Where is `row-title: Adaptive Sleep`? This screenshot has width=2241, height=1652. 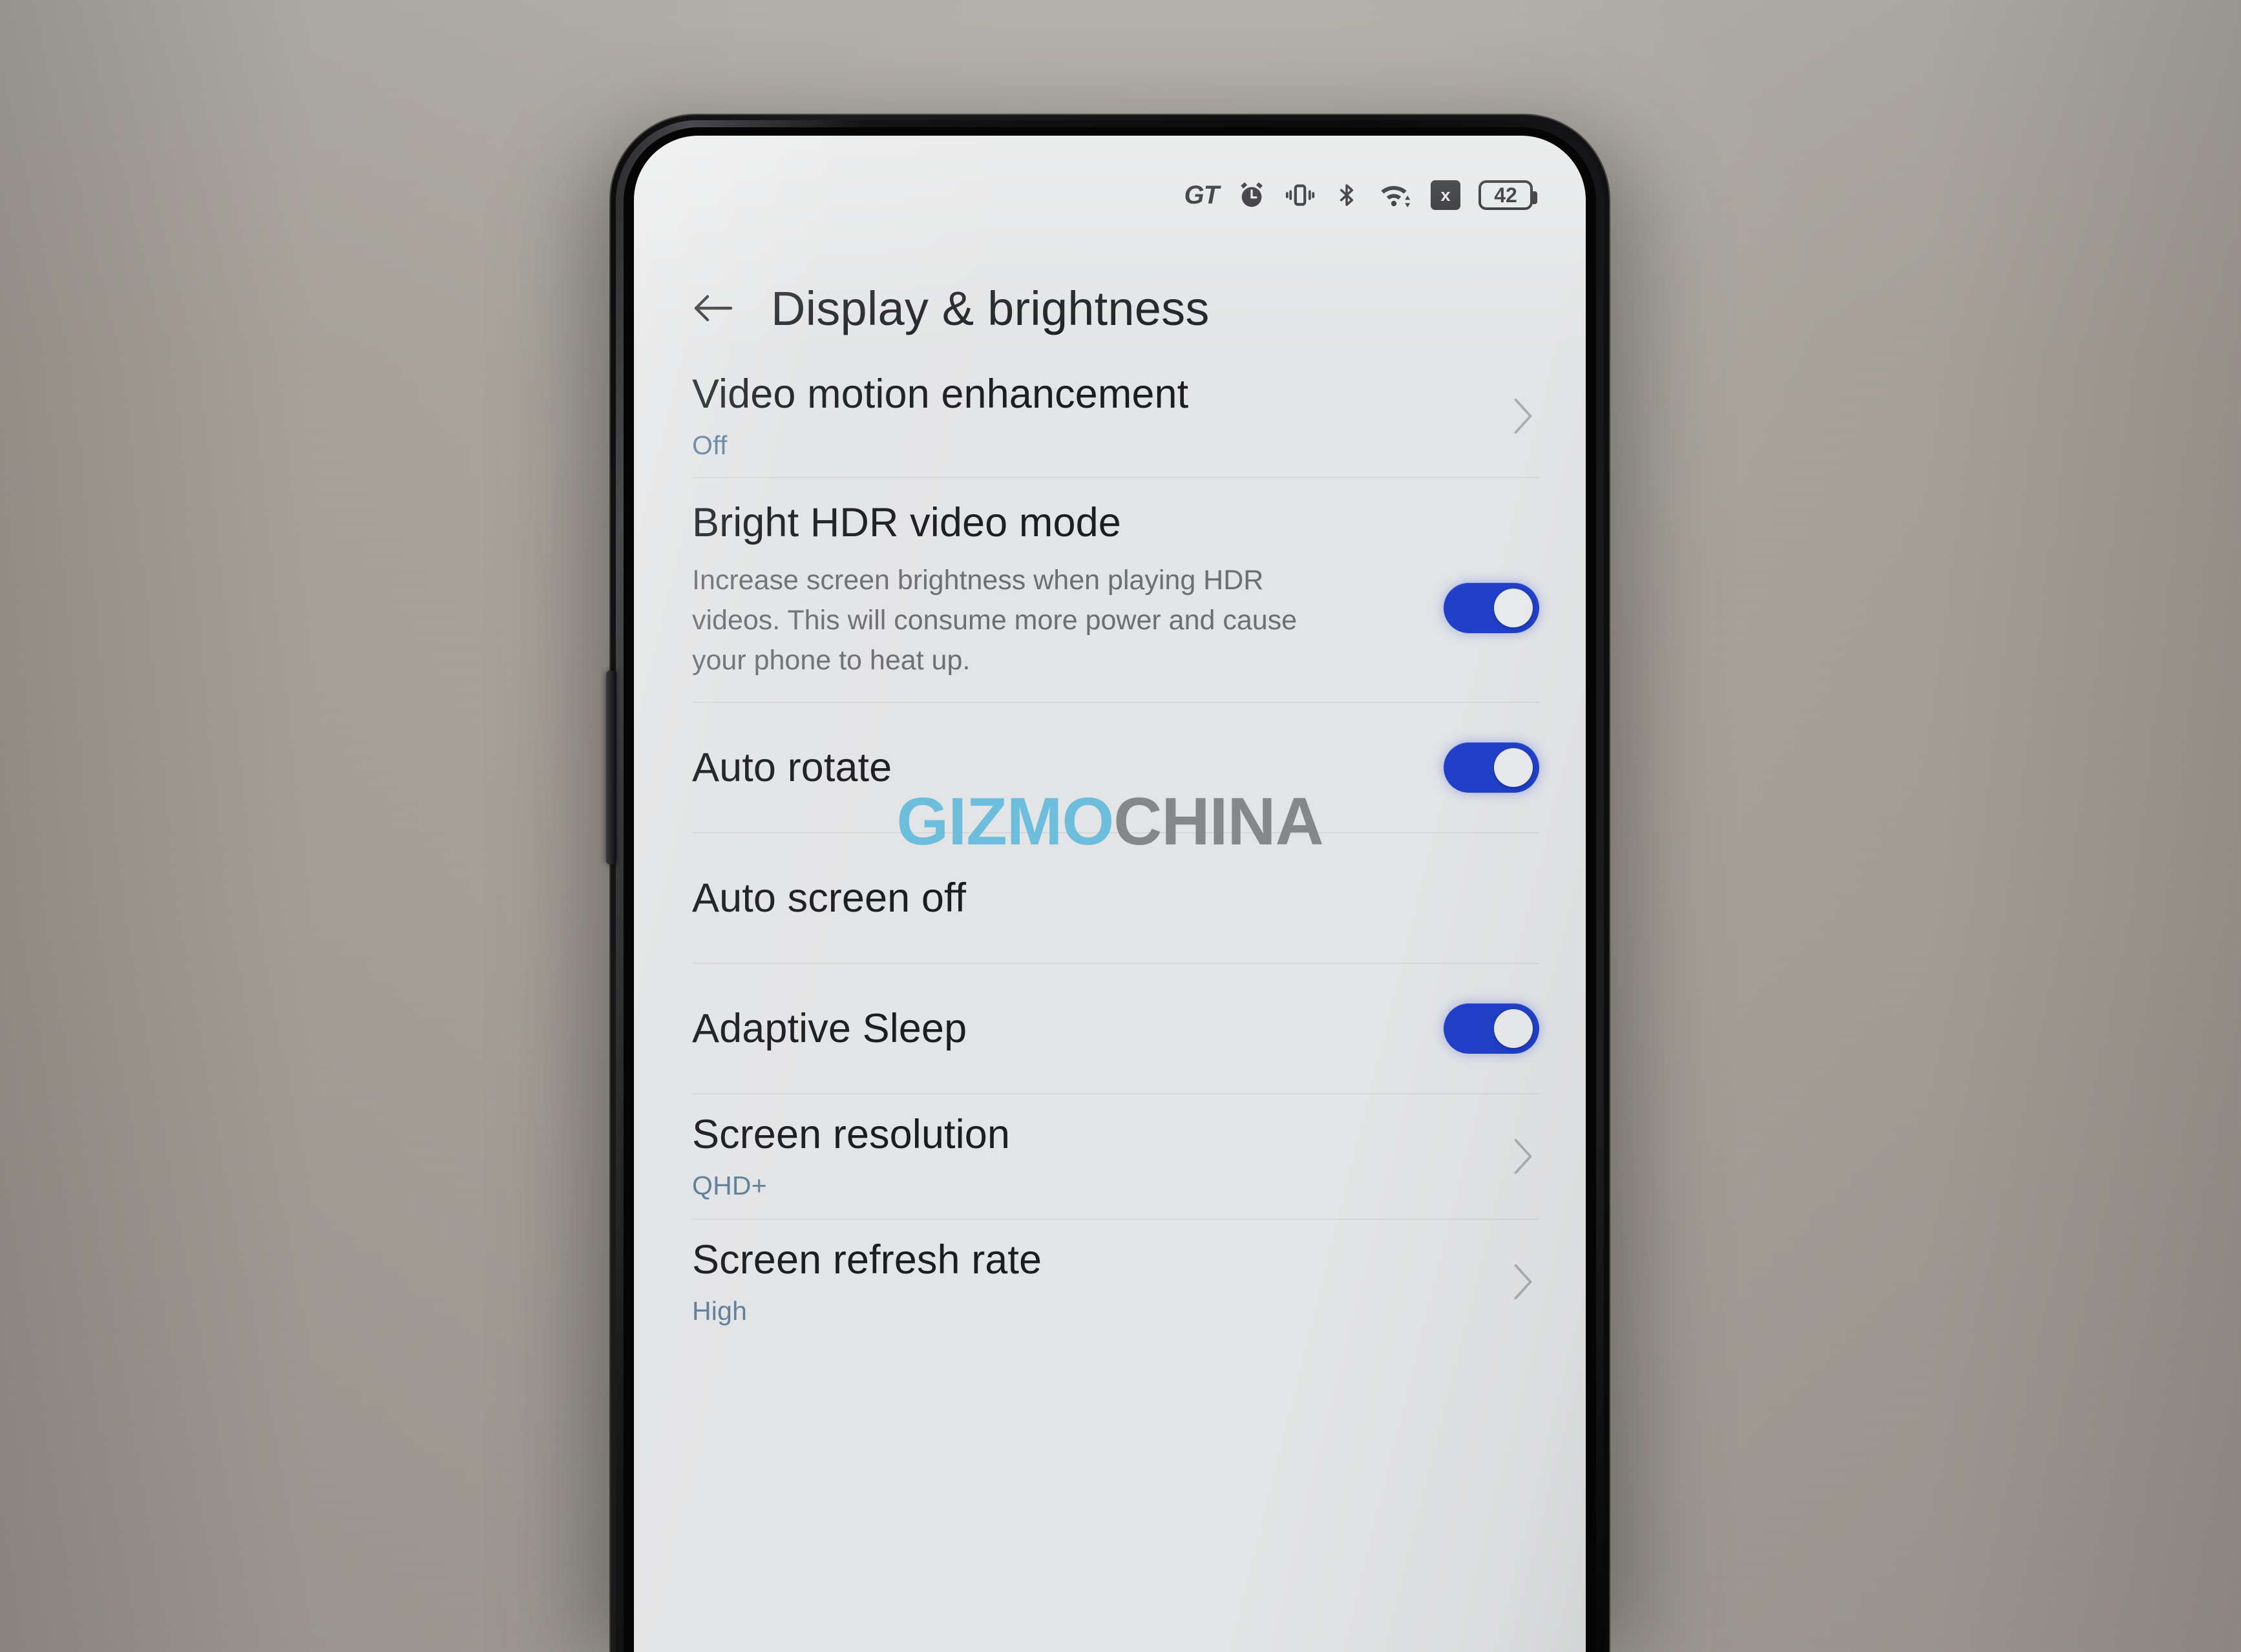 row-title: Adaptive Sleep is located at coordinates (829, 1028).